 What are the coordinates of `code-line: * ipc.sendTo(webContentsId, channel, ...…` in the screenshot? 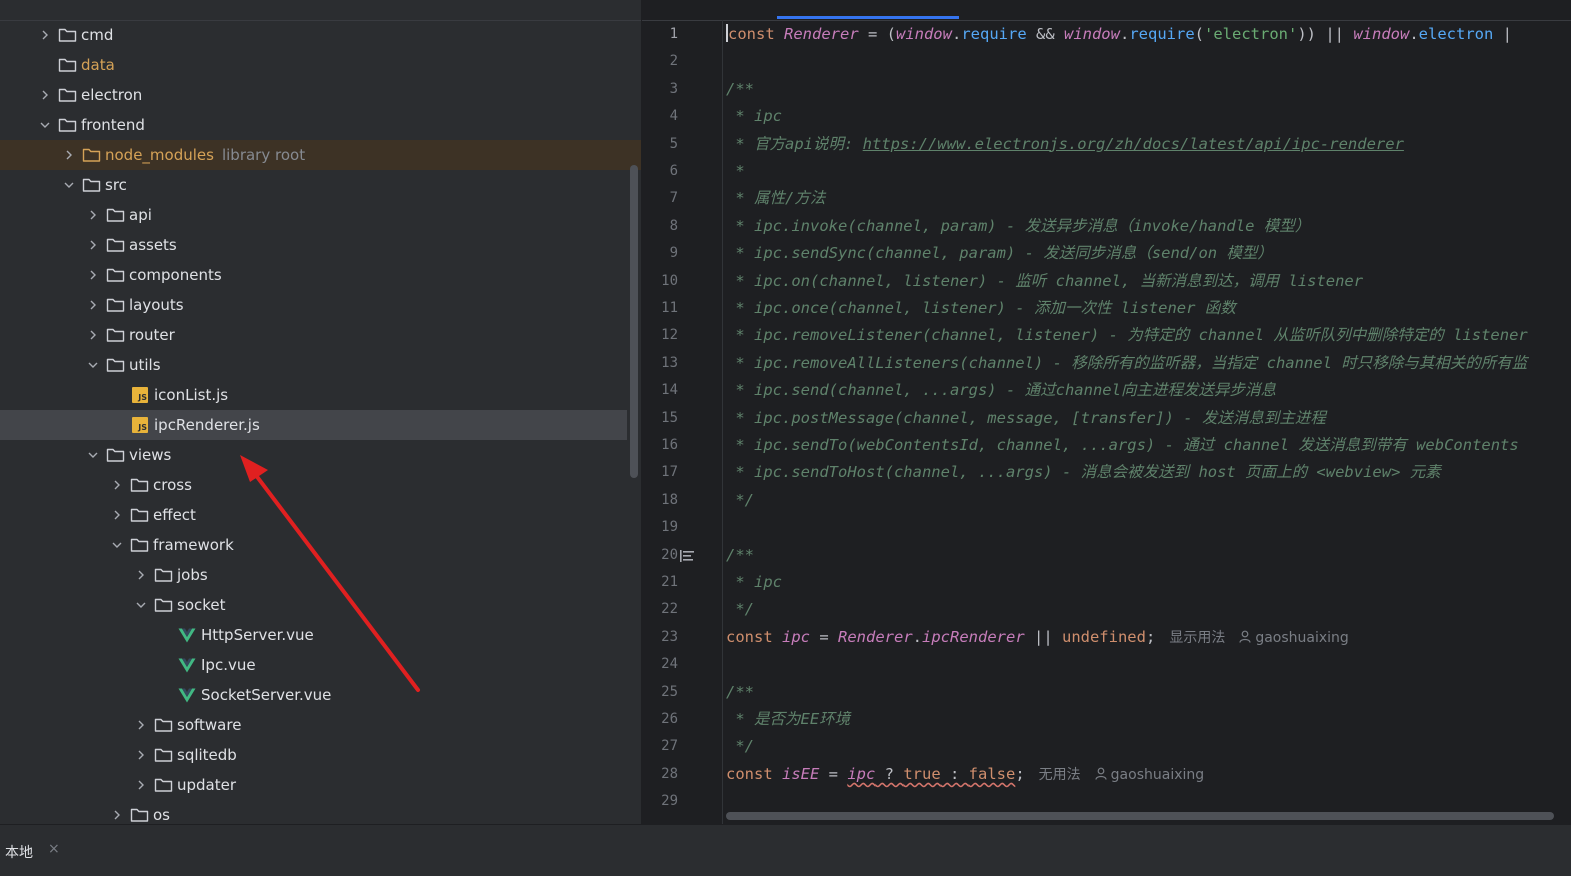 It's located at (1122, 445).